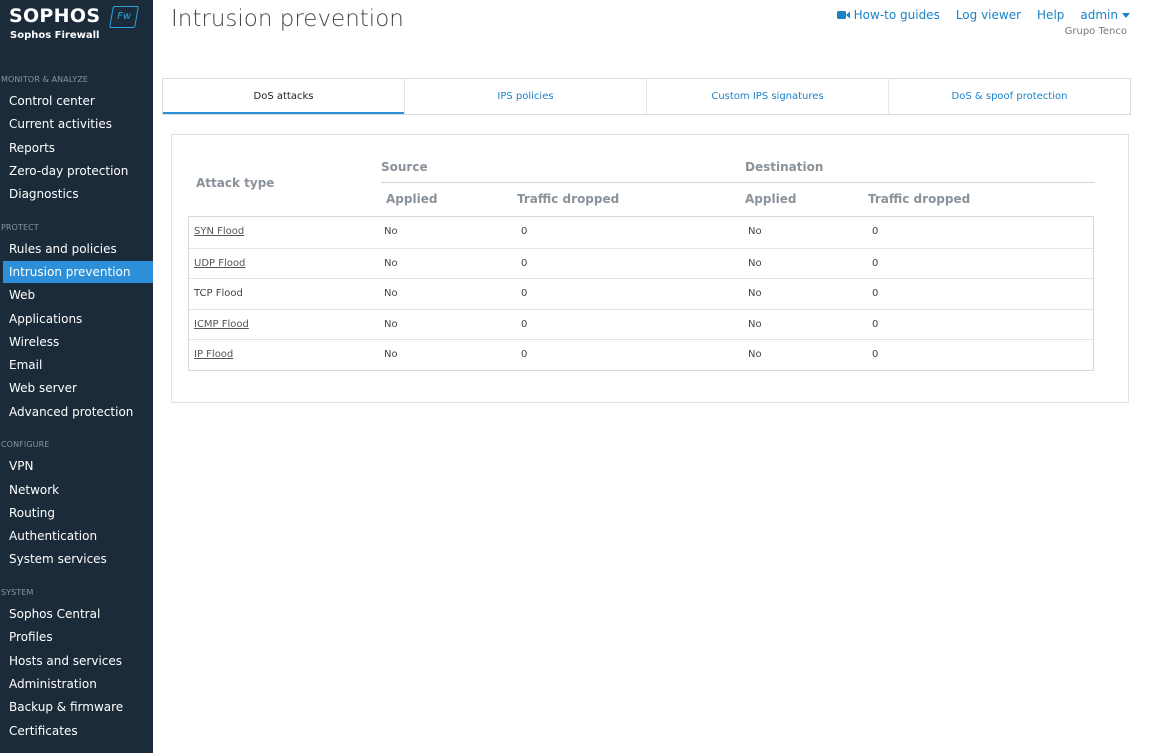  Describe the element at coordinates (235, 183) in the screenshot. I see `header-attack-type: Attack type` at that location.